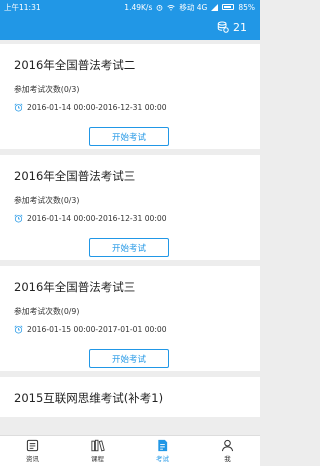 The width and height of the screenshot is (320, 466). Describe the element at coordinates (138, 7) in the screenshot. I see `network-speed: 1.49K/s` at that location.